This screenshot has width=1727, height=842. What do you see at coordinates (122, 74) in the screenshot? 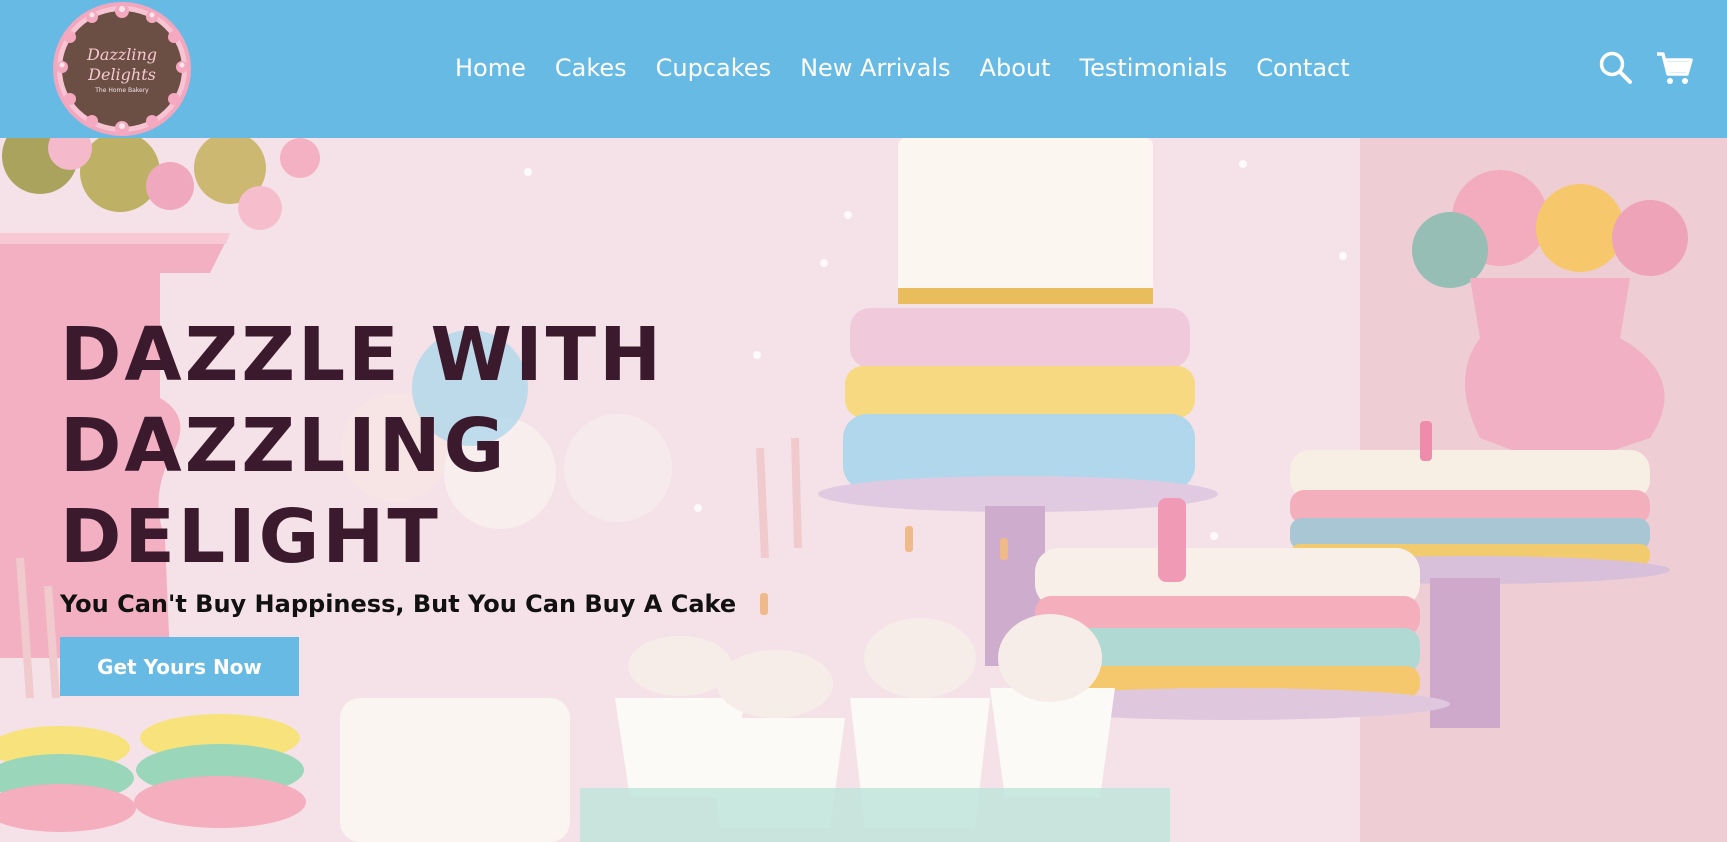
I see `logo-text-line2: Delights` at bounding box center [122, 74].